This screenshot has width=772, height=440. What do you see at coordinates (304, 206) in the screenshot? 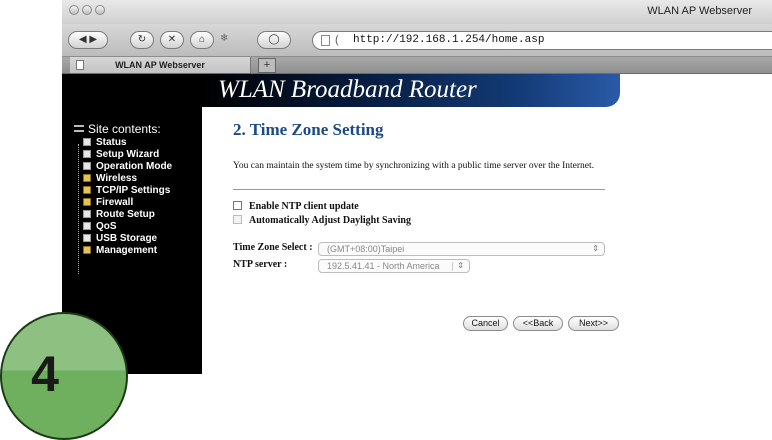
I see `enable-ntp-label: Enable NTP client update` at bounding box center [304, 206].